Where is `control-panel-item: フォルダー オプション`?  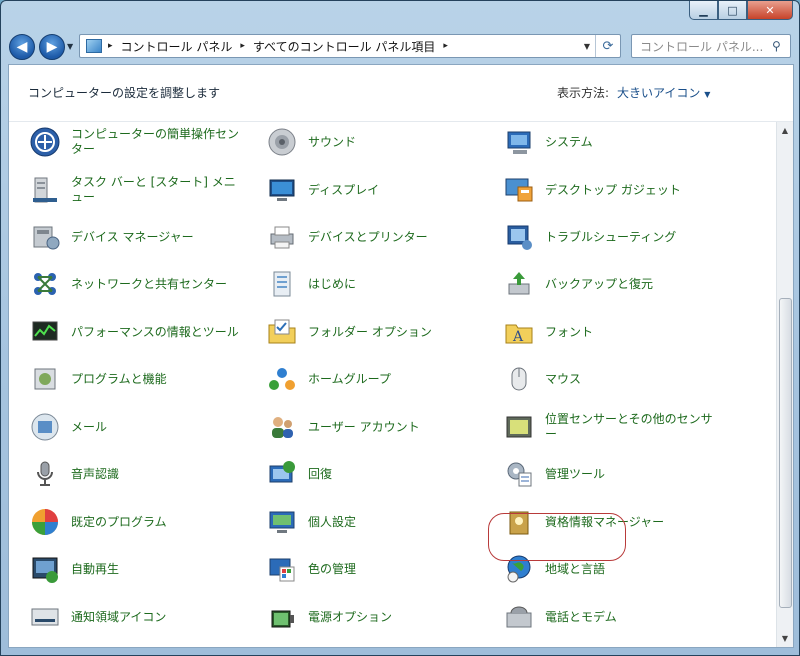 control-panel-item: フォルダー オプション is located at coordinates (375, 332).